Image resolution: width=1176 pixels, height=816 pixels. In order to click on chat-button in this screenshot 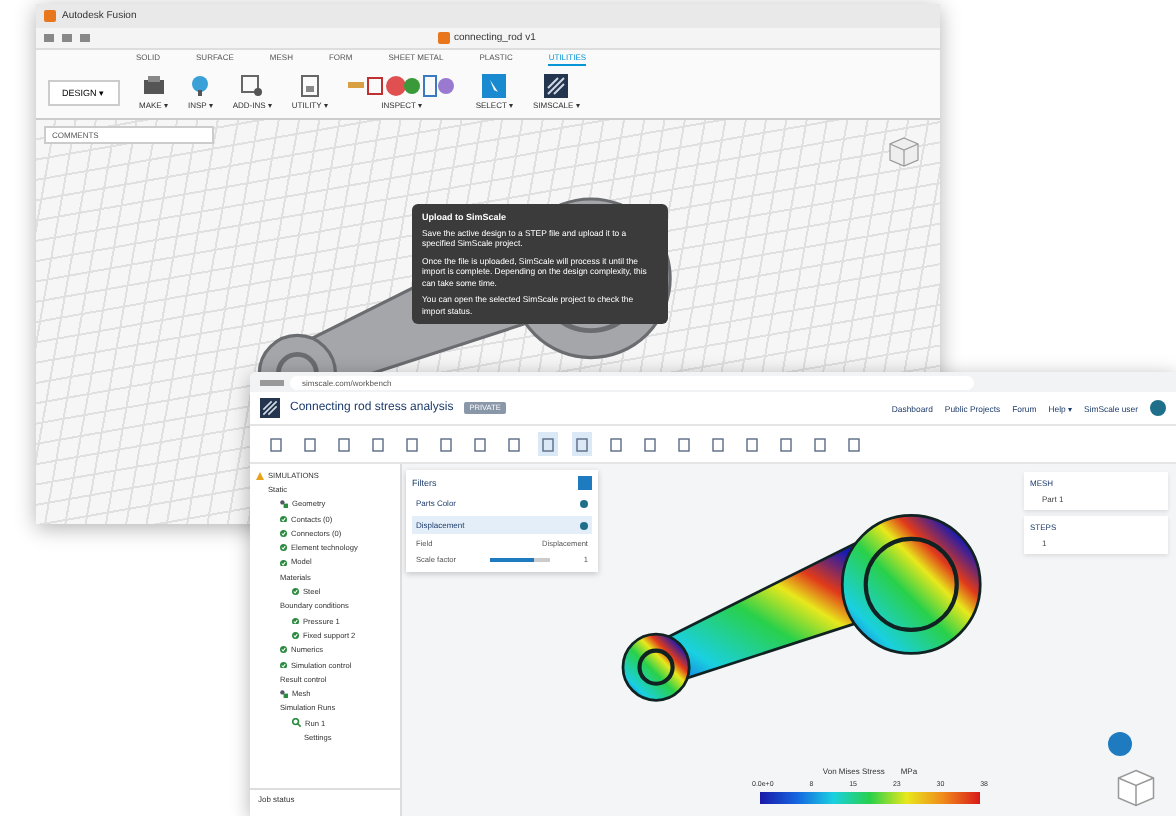, I will do `click(1120, 744)`.